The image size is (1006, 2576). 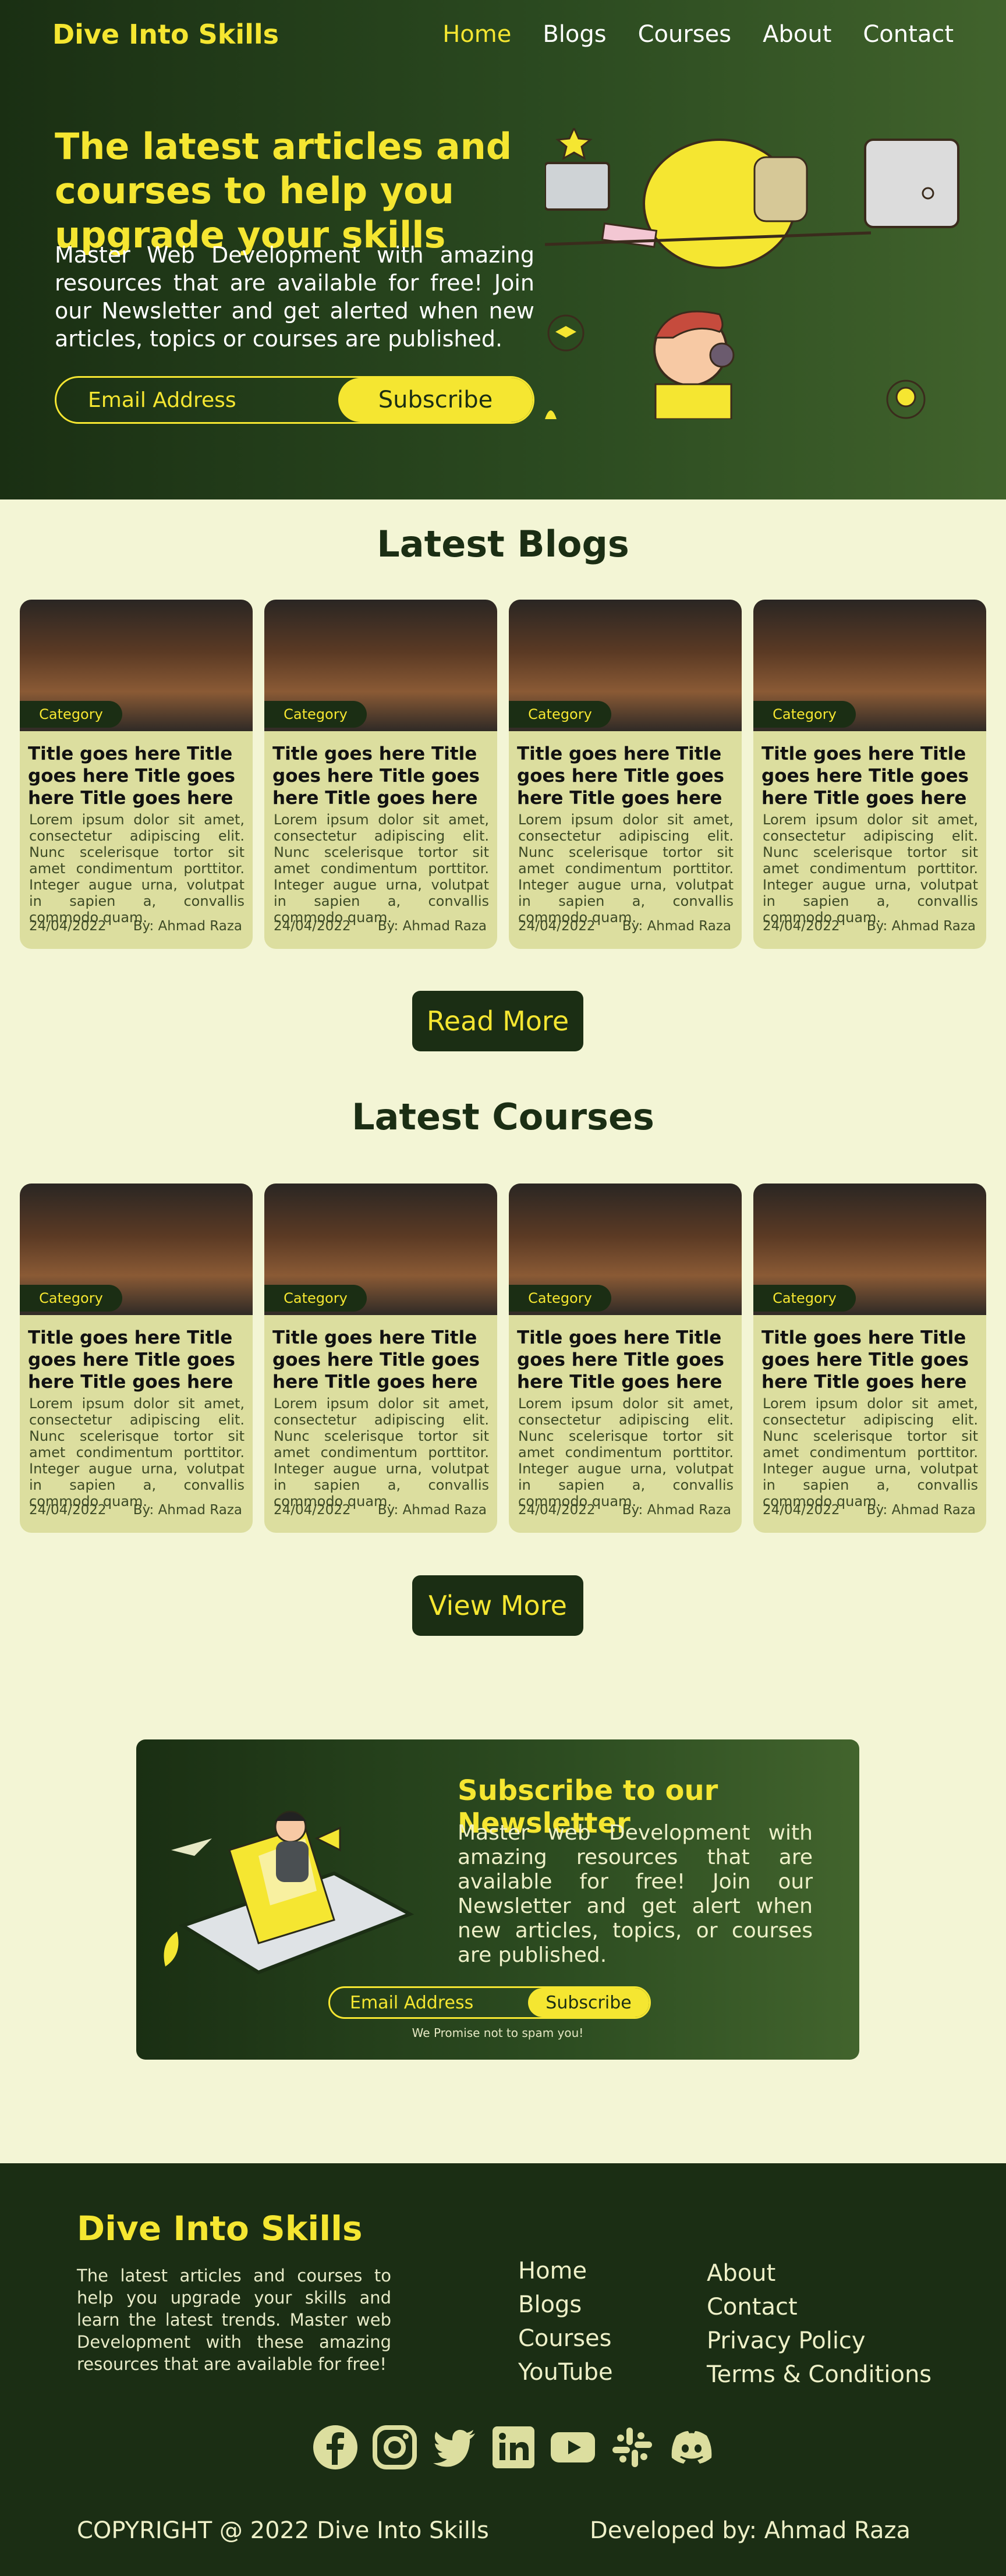 What do you see at coordinates (566, 333) in the screenshot?
I see `graduation-cap-icon` at bounding box center [566, 333].